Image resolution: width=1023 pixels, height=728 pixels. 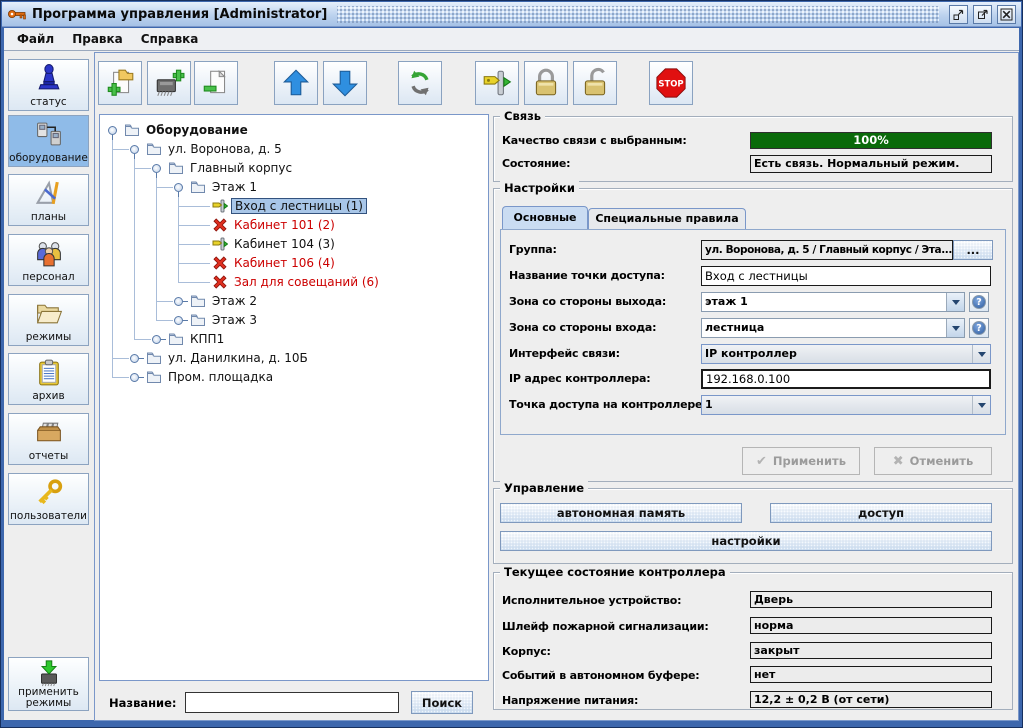 I want to click on menu-file: Файл, so click(x=35, y=39).